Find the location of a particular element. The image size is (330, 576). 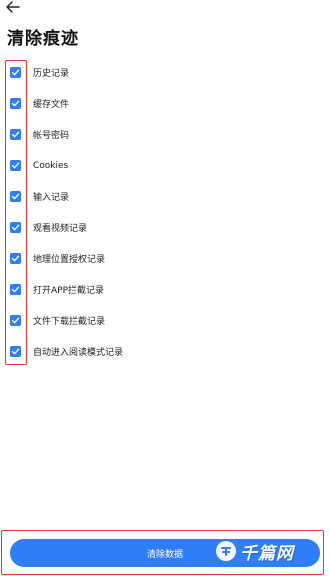

back-button is located at coordinates (13, 7).